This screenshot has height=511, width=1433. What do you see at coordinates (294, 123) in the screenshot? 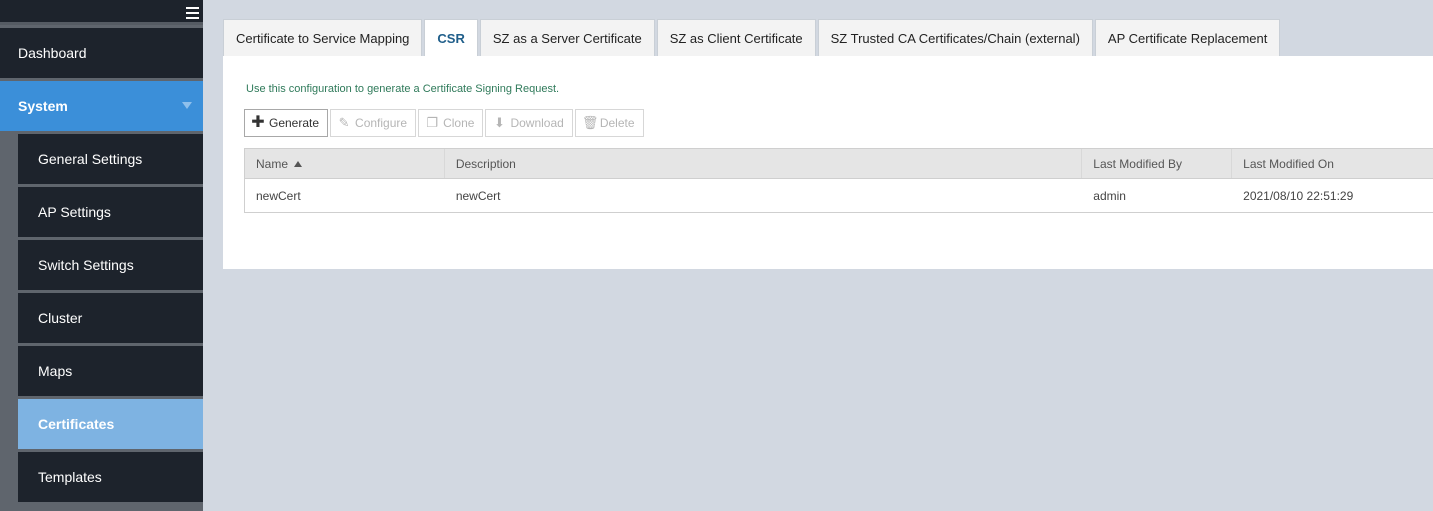
I see `generate-label: Generate` at bounding box center [294, 123].